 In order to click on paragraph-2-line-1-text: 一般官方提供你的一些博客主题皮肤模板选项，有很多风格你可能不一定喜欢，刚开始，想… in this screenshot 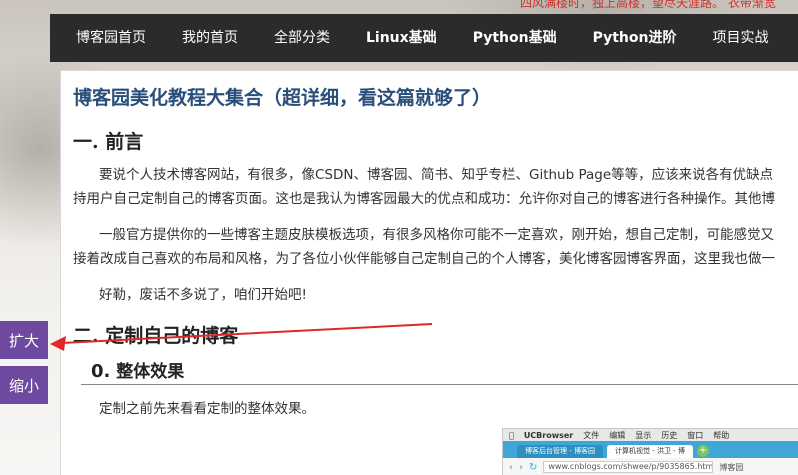, I will do `click(436, 235)`.